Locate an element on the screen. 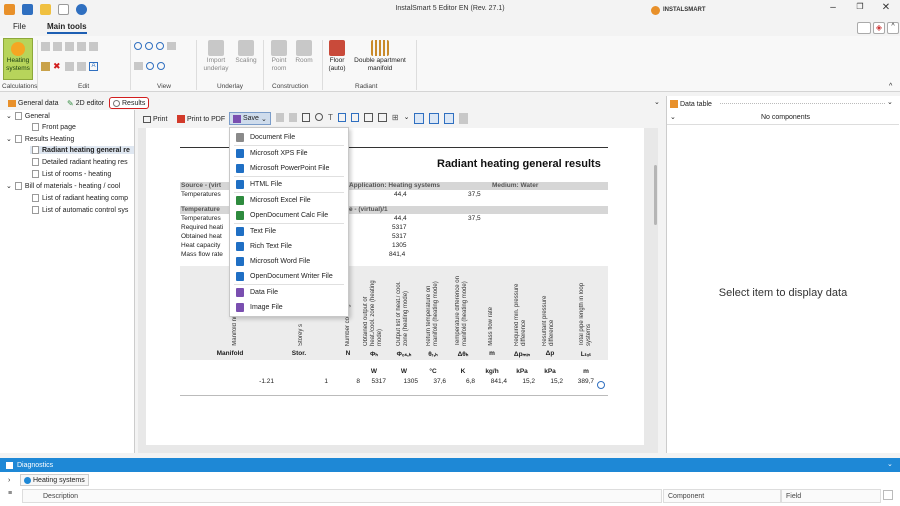 The height and width of the screenshot is (506, 900). save-calc-file: OpenDocument Calc File is located at coordinates (289, 215).